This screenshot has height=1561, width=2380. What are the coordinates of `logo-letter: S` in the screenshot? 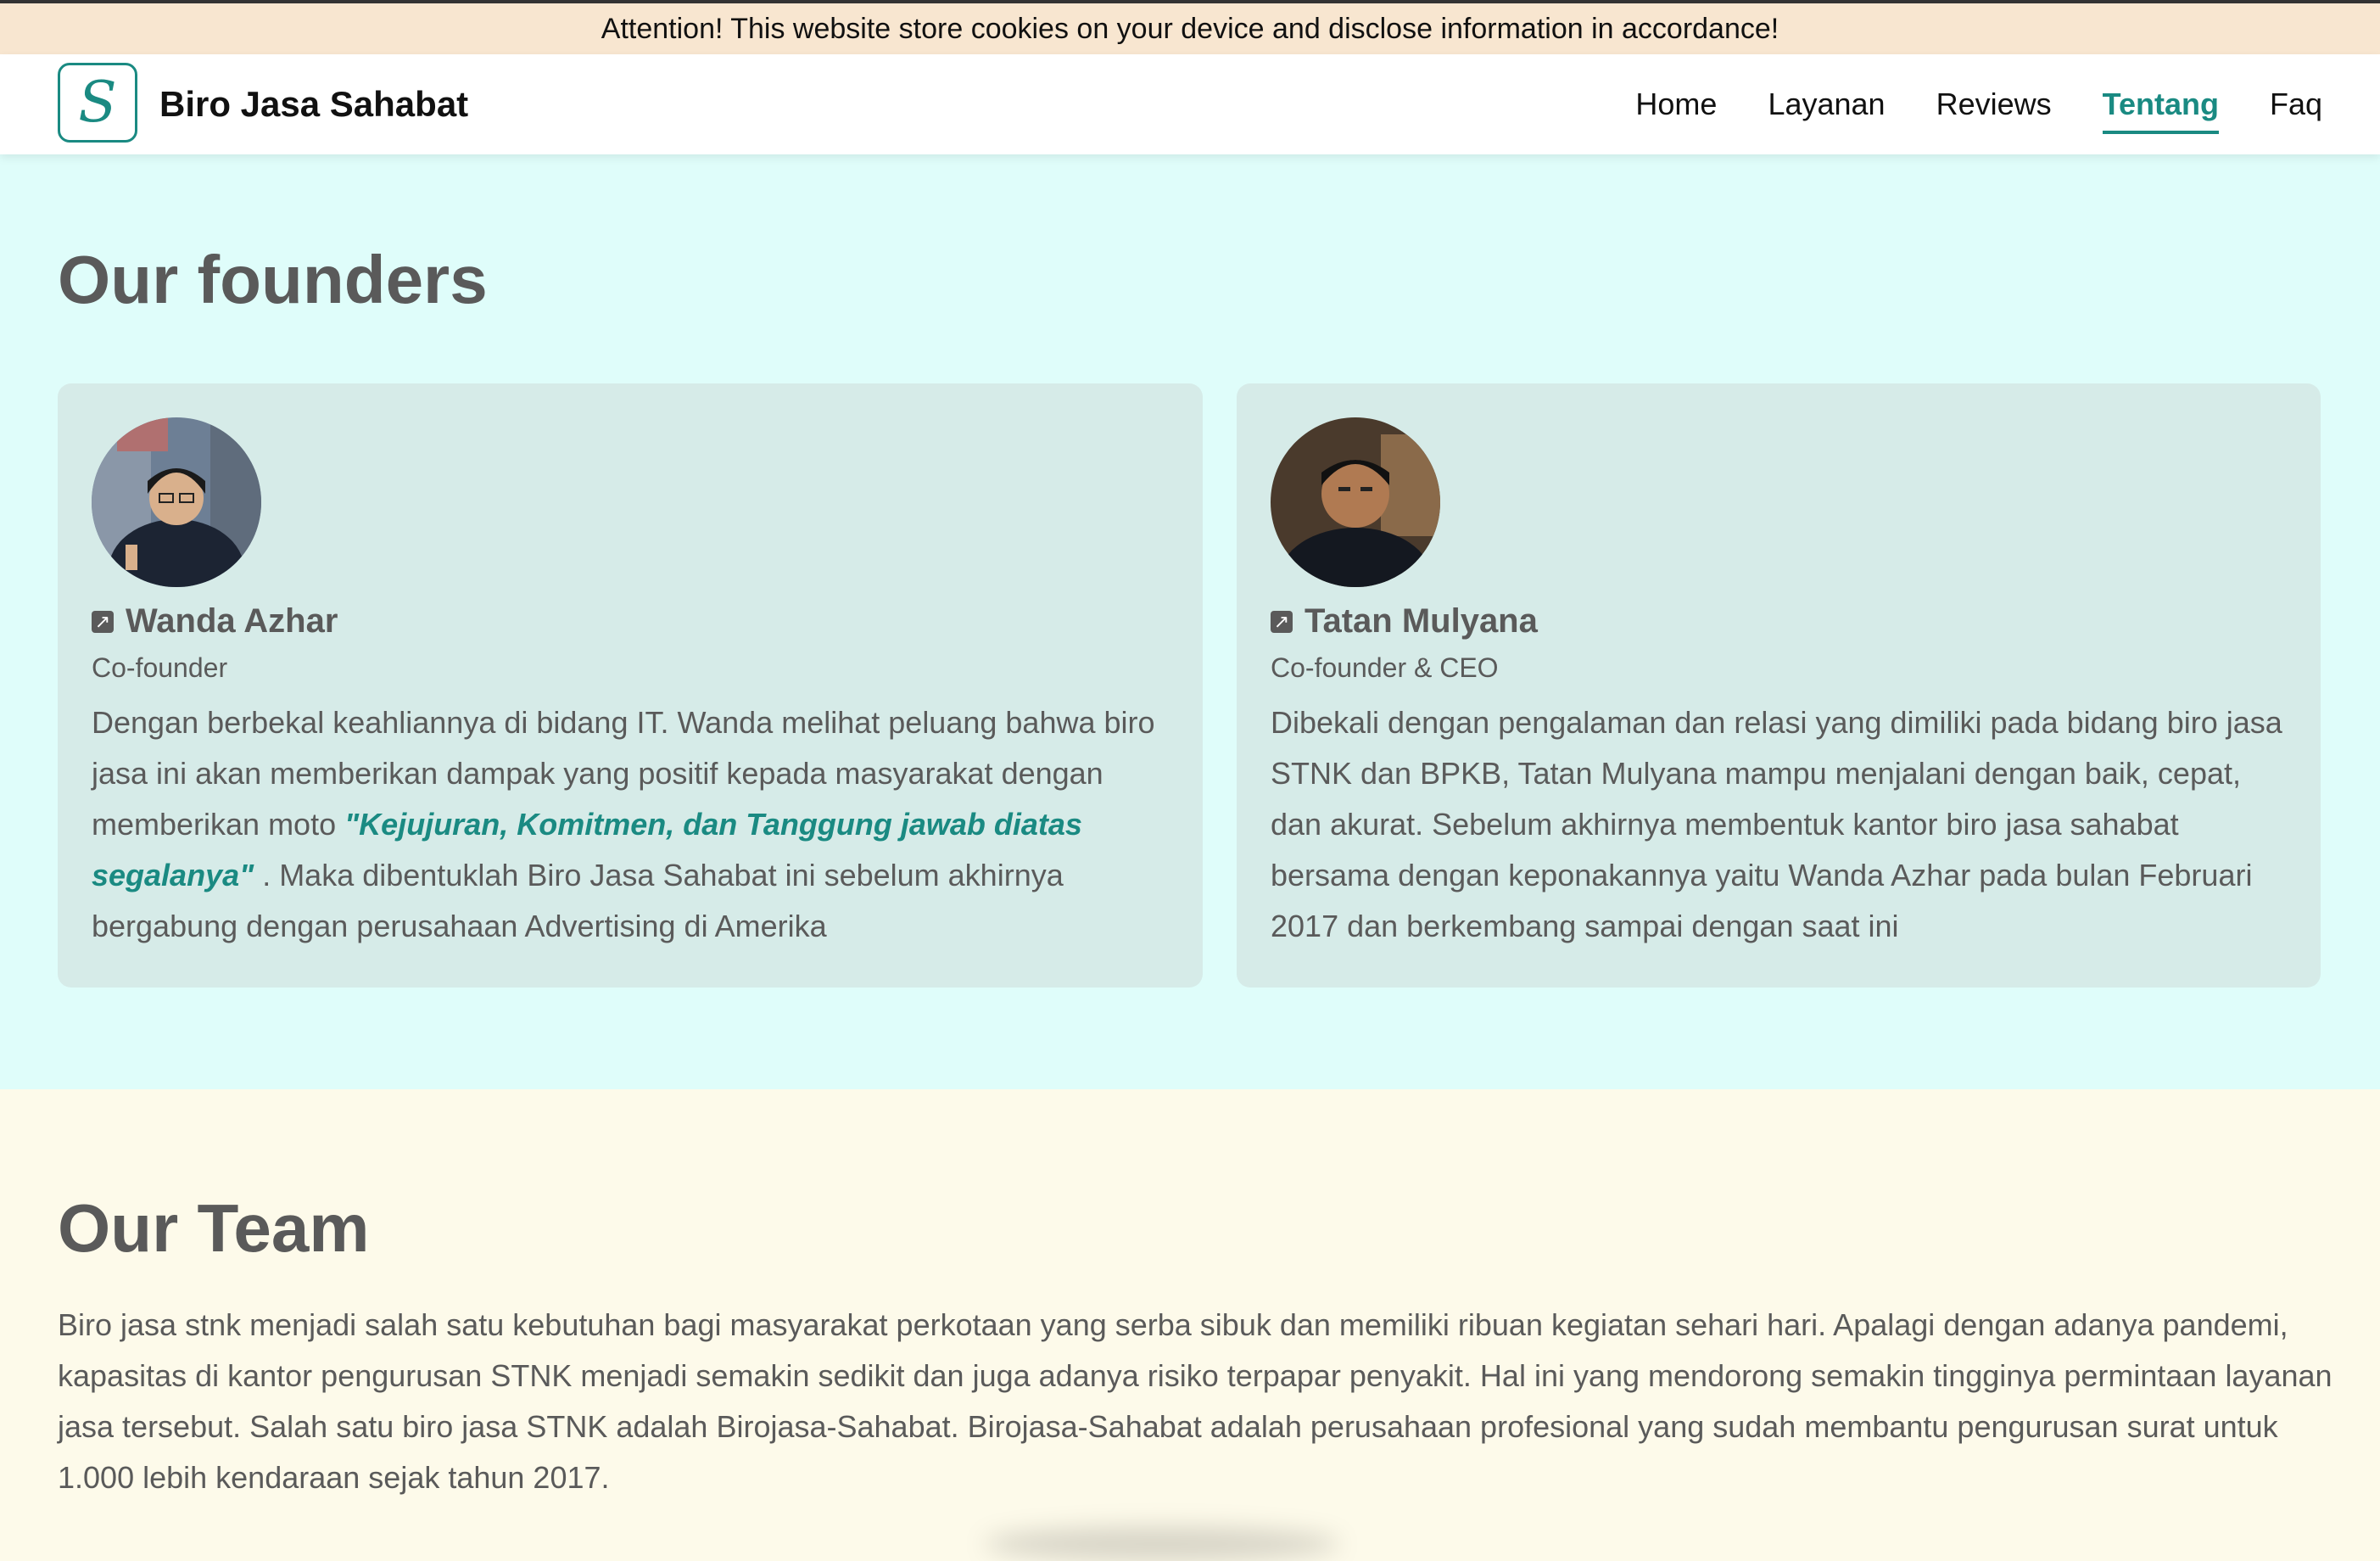 It's located at (97, 102).